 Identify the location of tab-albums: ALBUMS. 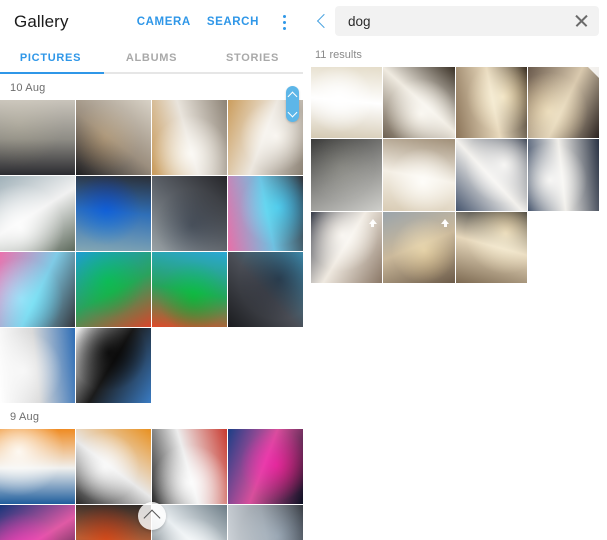
(151, 58).